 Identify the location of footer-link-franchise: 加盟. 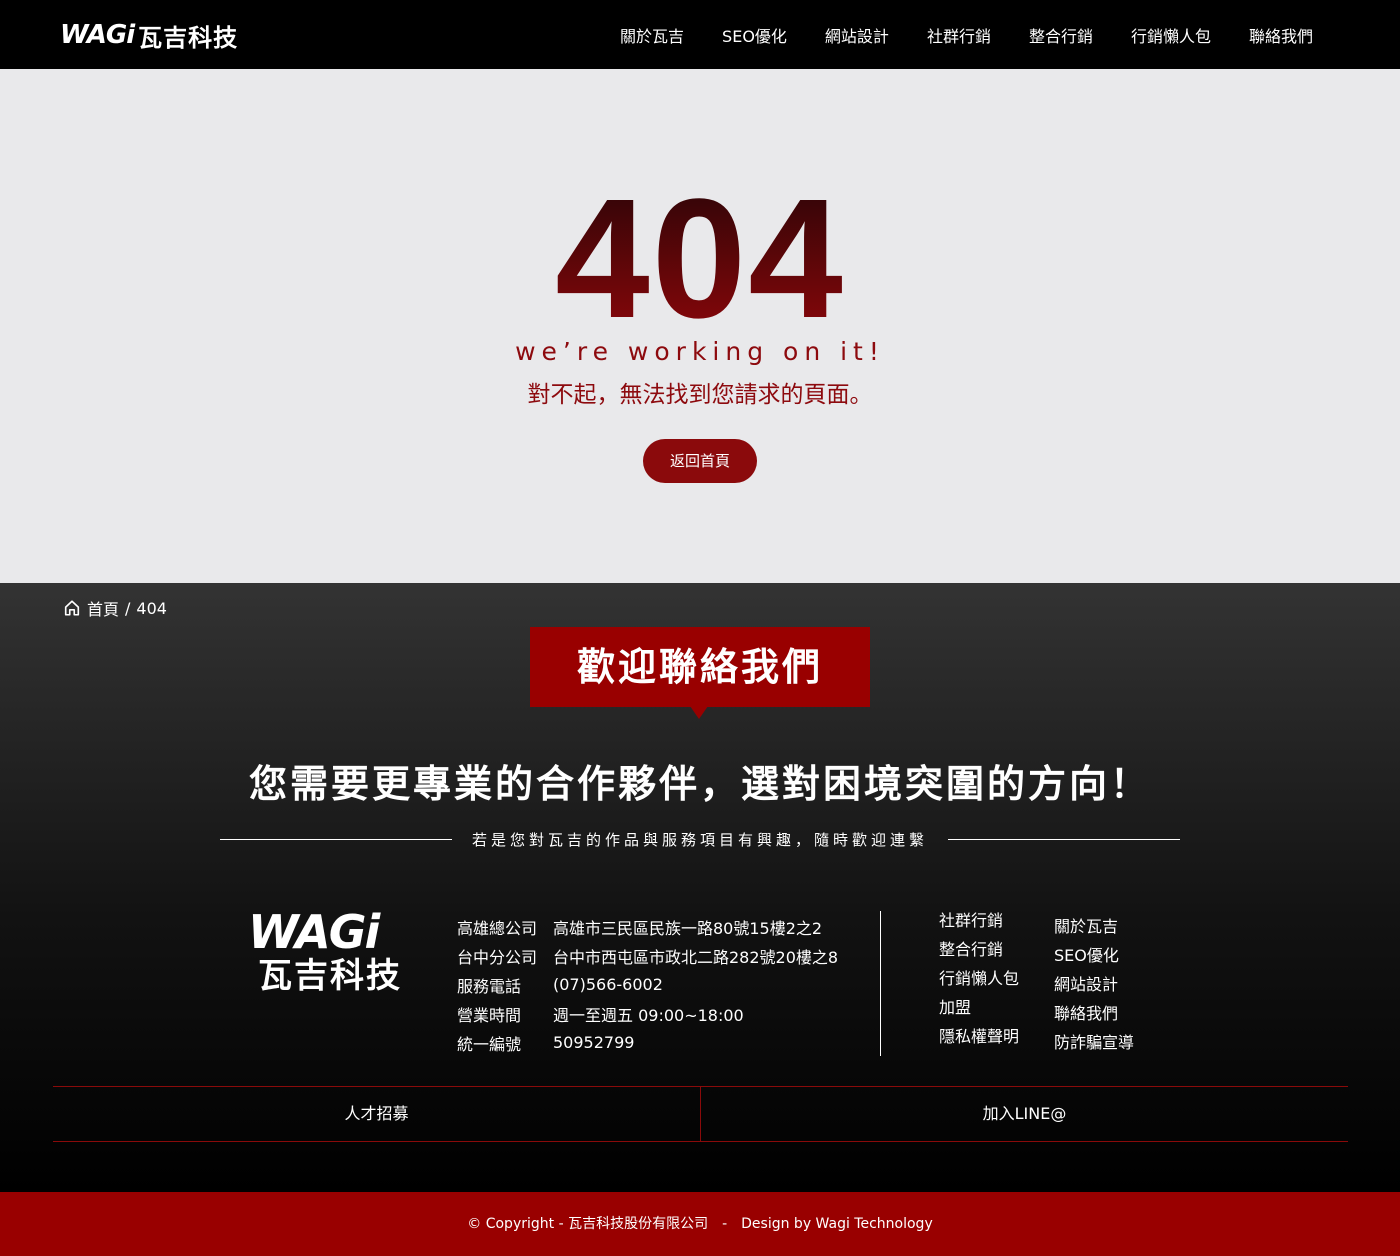
(979, 1007).